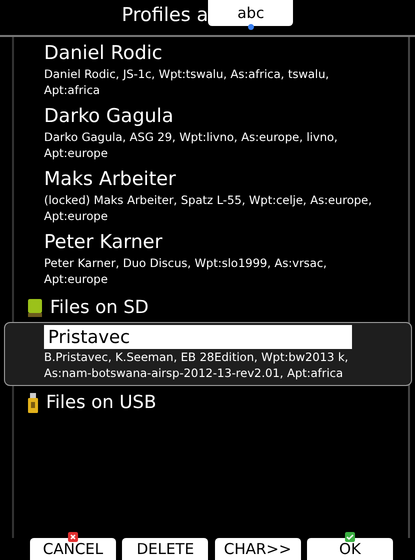  I want to click on profile-name: Daniel Rodic, so click(104, 53).